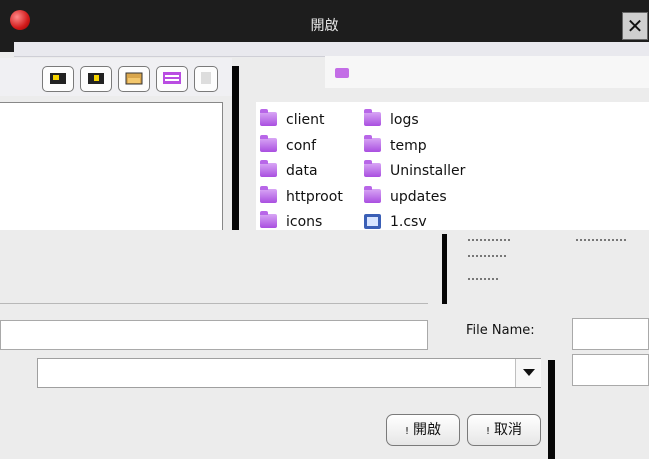  Describe the element at coordinates (404, 120) in the screenshot. I see `file-name: logs` at that location.